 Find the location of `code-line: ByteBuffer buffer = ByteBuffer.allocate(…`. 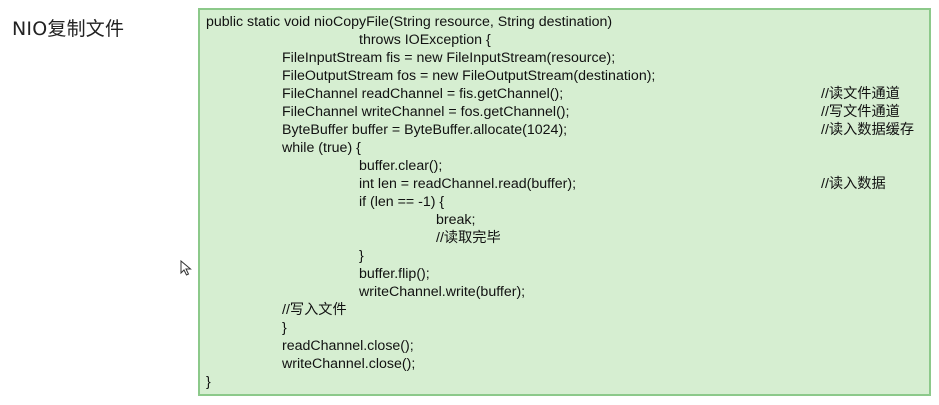

code-line: ByteBuffer buffer = ByteBuffer.allocate(… is located at coordinates (425, 130).